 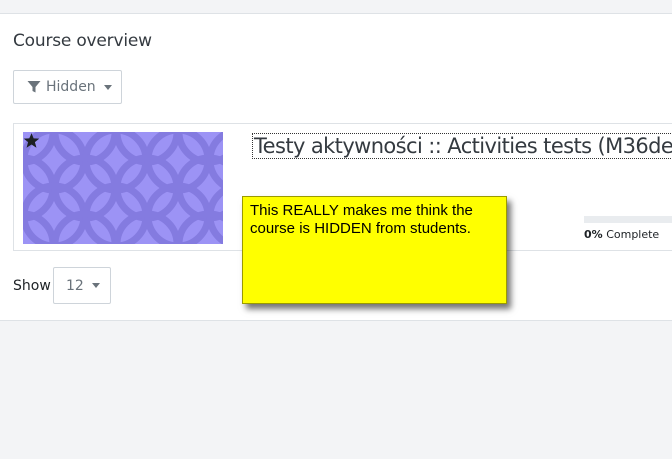 What do you see at coordinates (32, 286) in the screenshot?
I see `paging-show-label: Show` at bounding box center [32, 286].